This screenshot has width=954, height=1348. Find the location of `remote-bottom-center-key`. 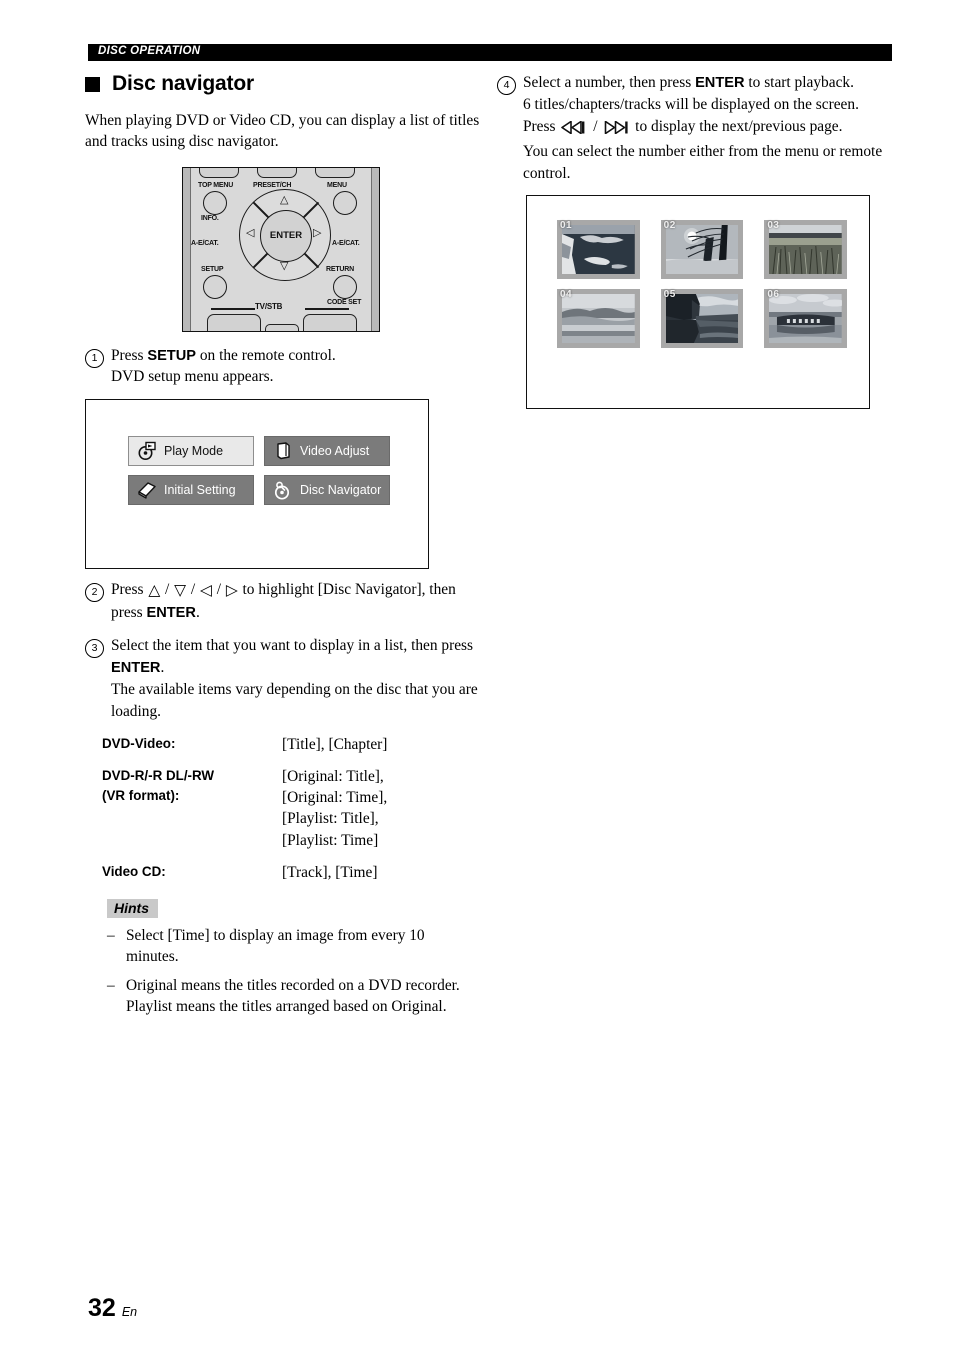

remote-bottom-center-key is located at coordinates (282, 327).